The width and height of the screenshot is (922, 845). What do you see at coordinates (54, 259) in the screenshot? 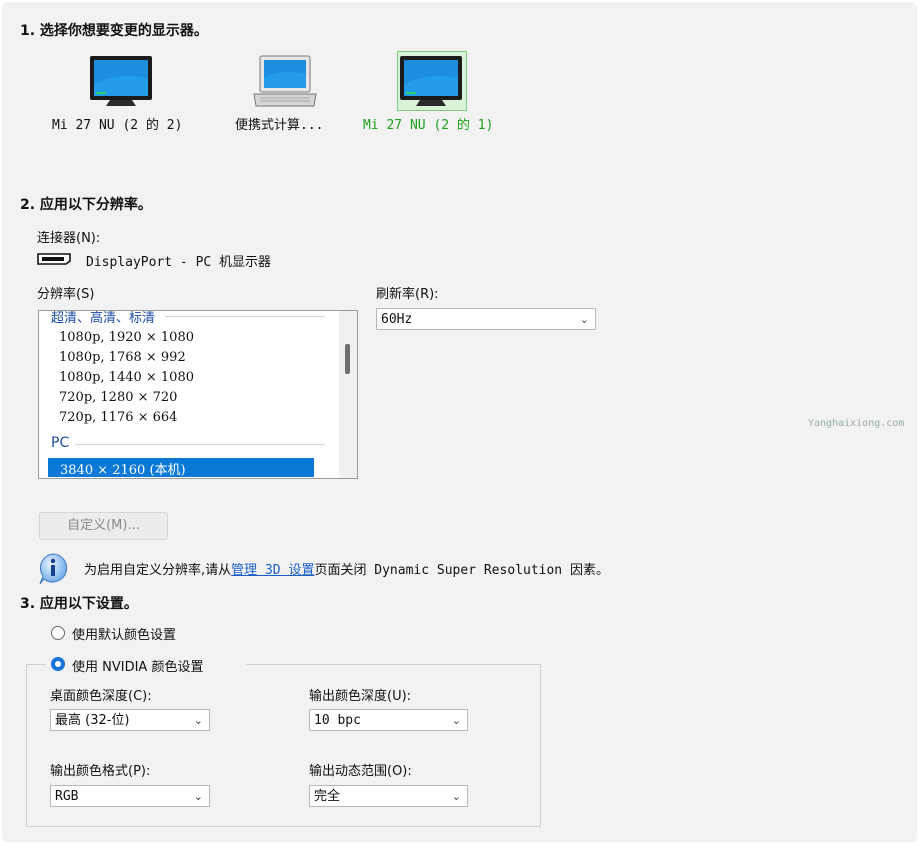
I see `displayport-icon` at bounding box center [54, 259].